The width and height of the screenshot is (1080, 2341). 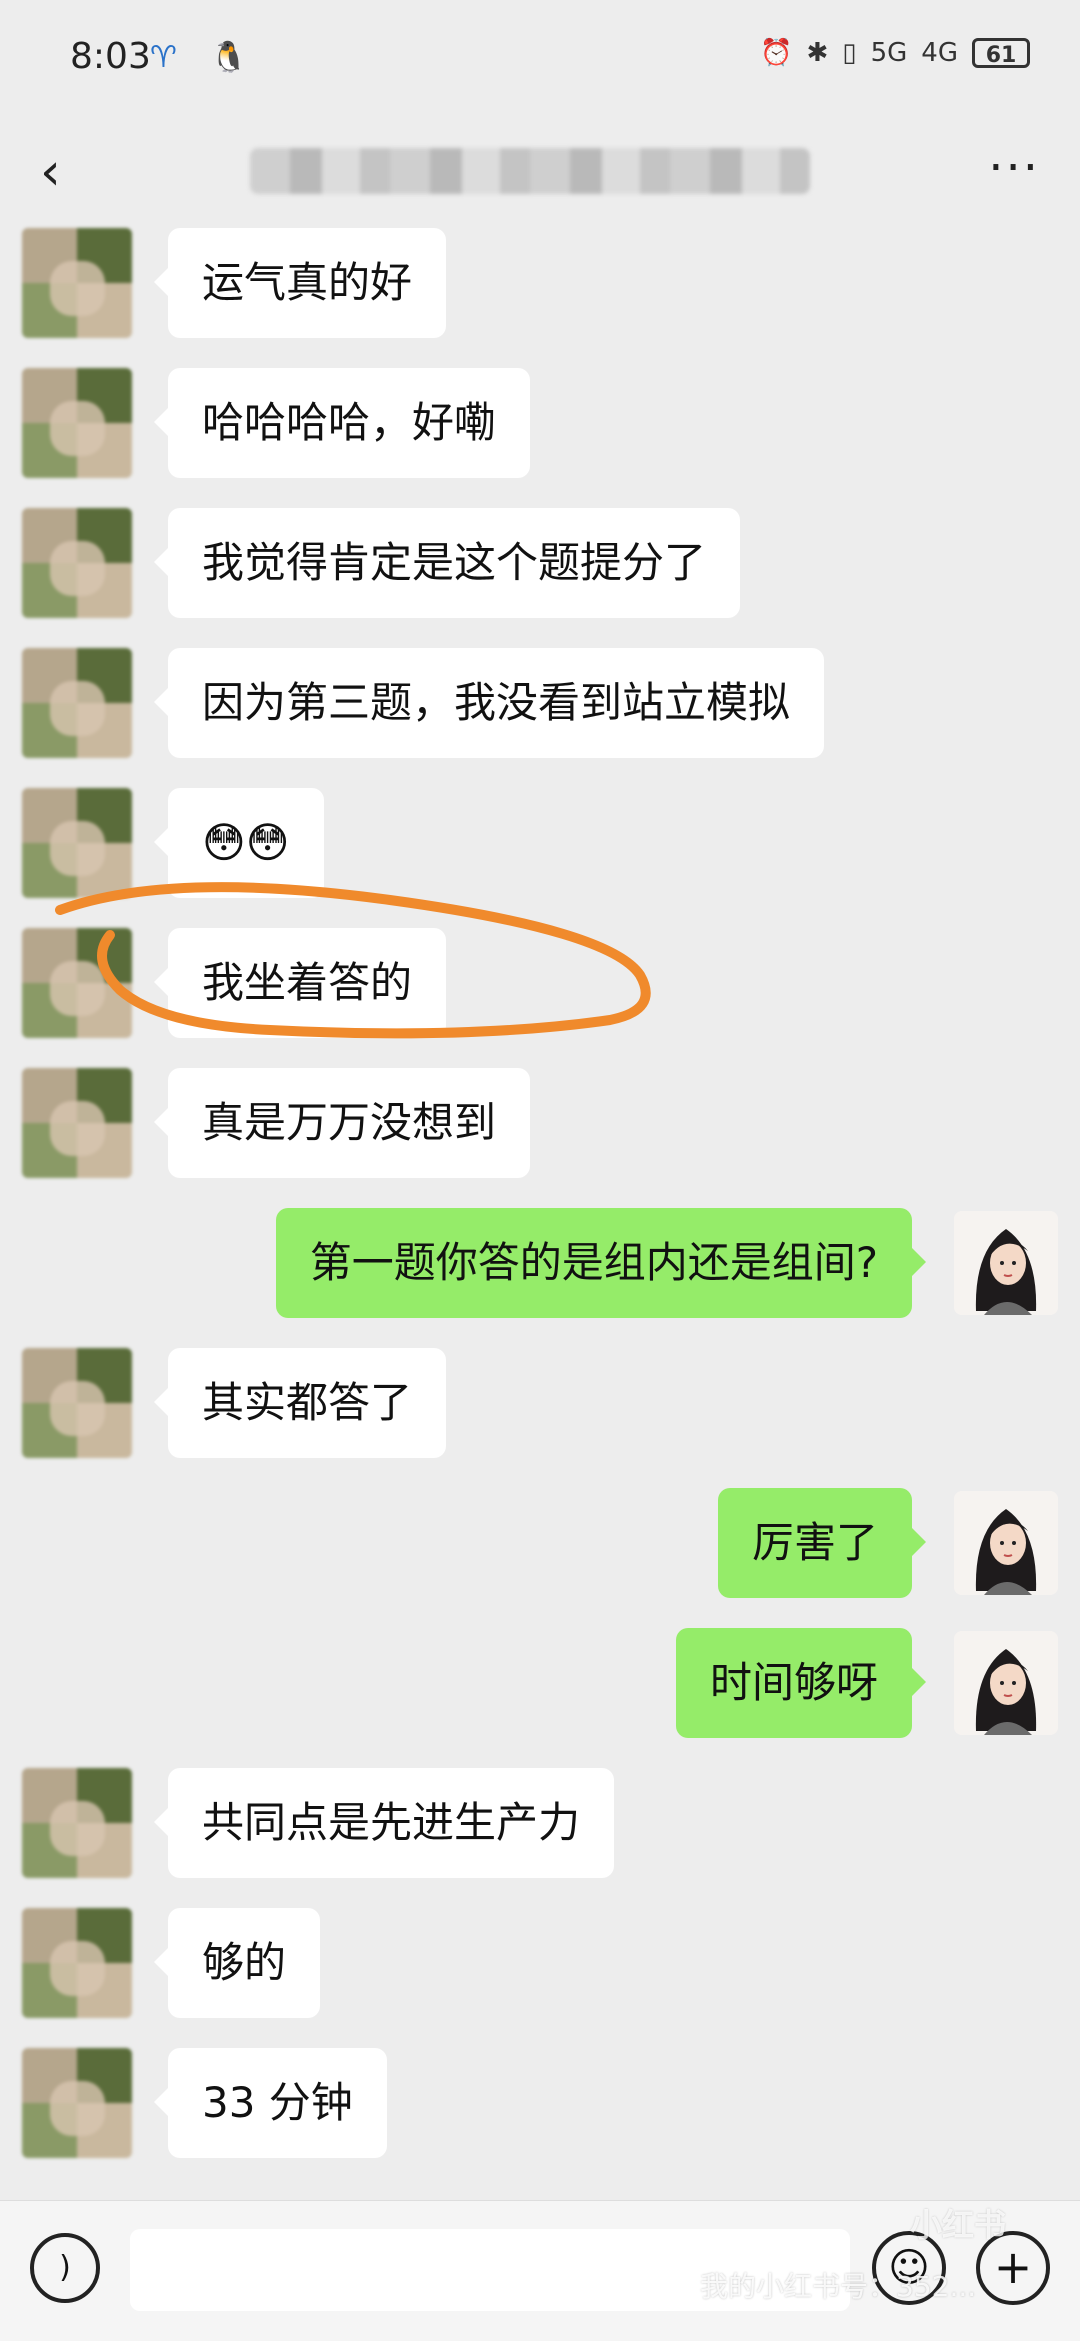 I want to click on message-bubble: 我觉得肯定是这个题提分了, so click(x=447, y=563).